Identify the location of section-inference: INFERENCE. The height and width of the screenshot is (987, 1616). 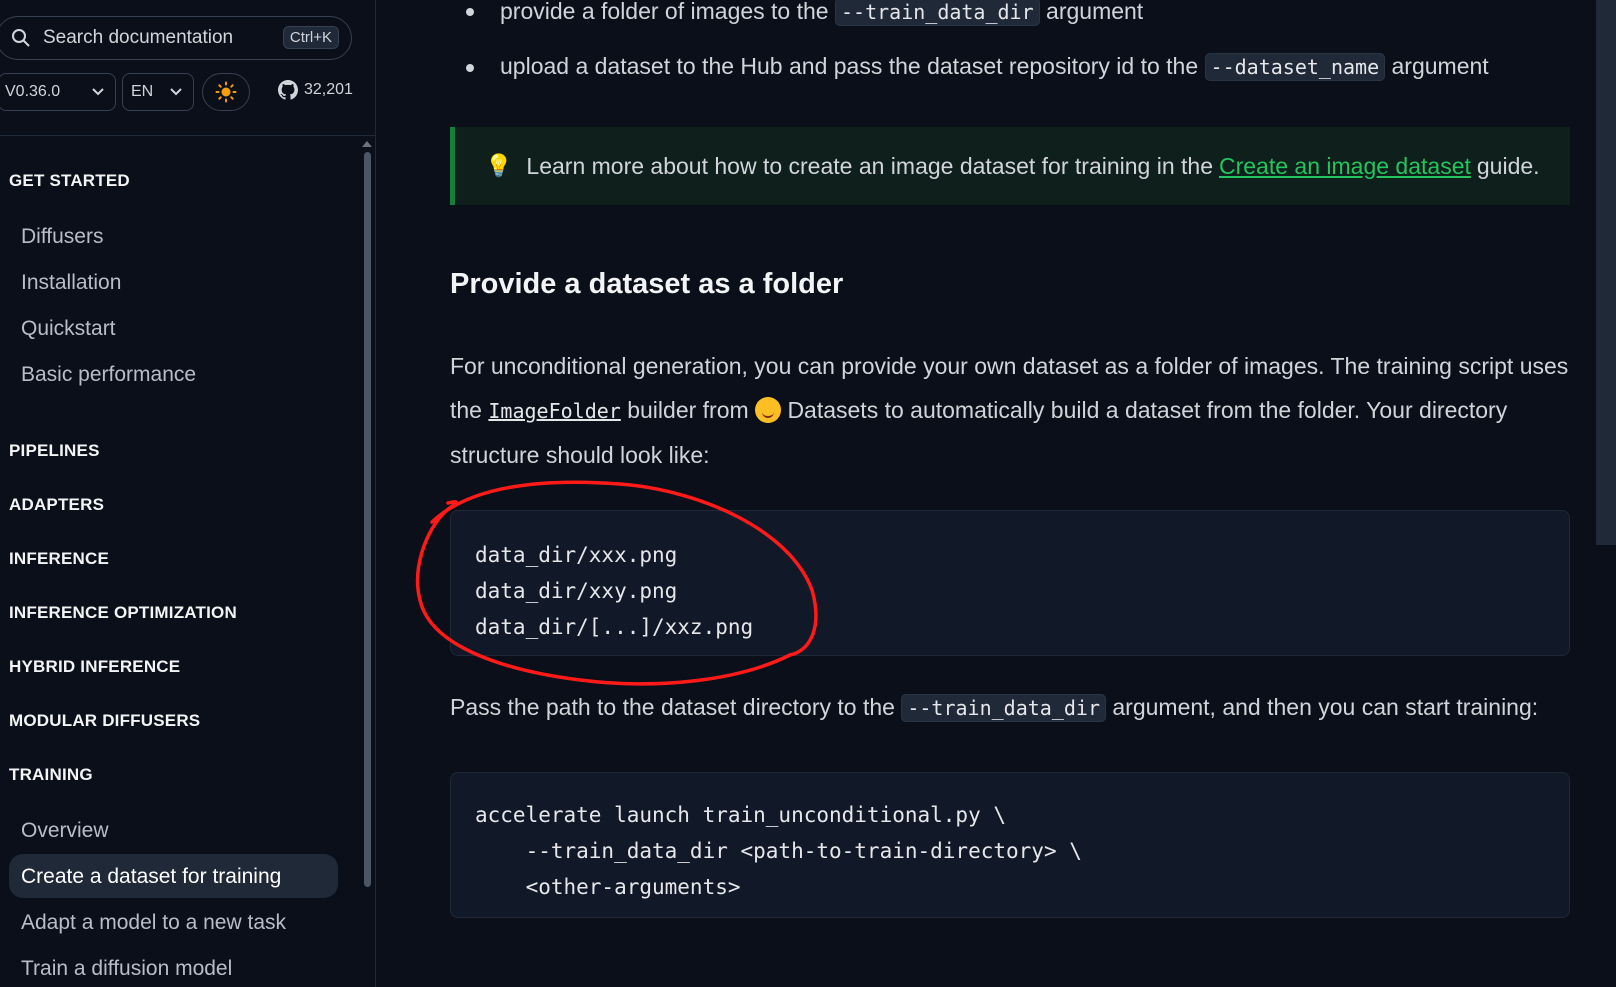
(59, 559).